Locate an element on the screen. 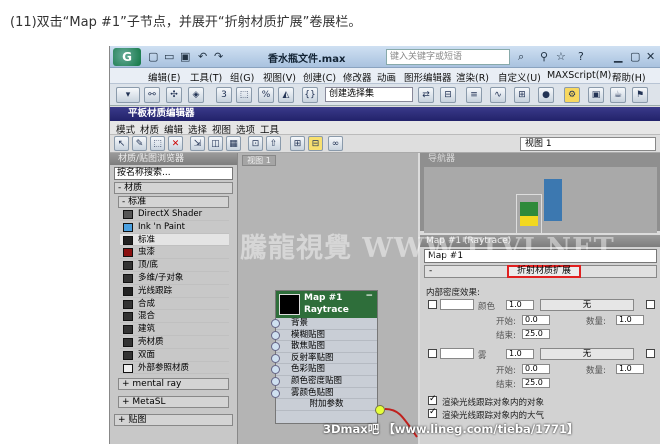 This screenshot has width=661, height=444. binoculars-icon: ⌕ is located at coordinates (521, 57).